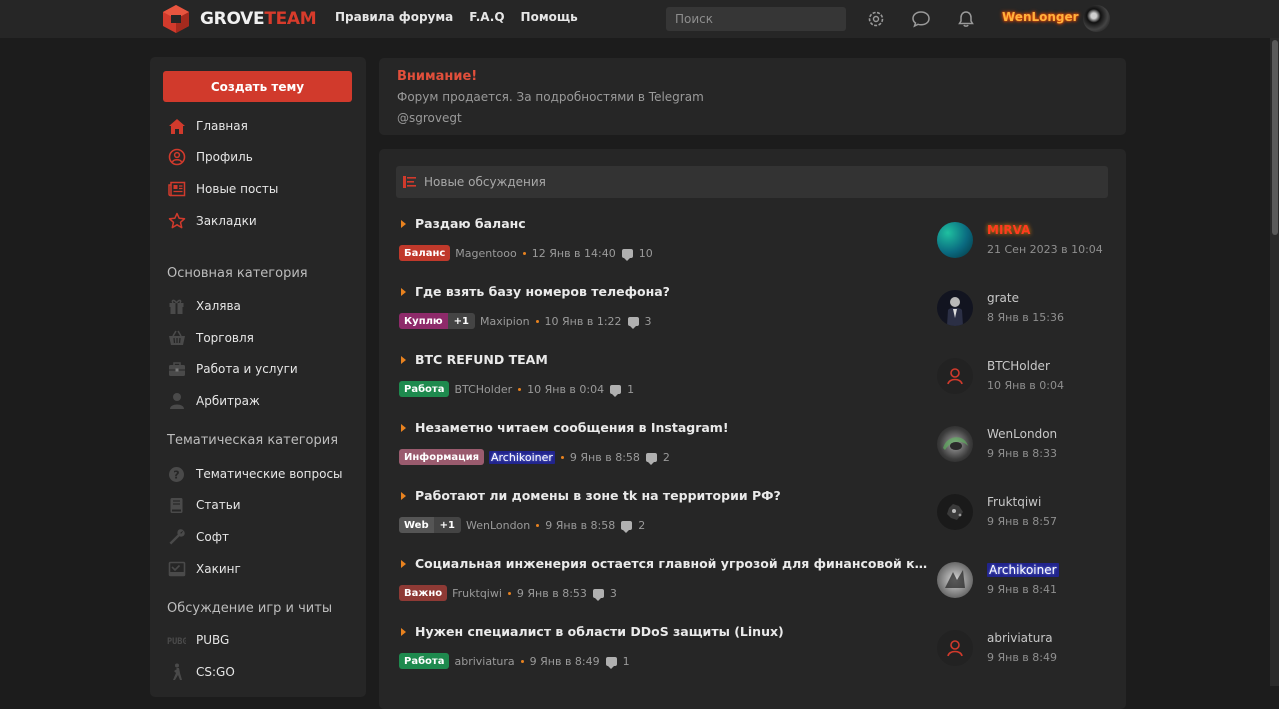  What do you see at coordinates (613, 593) in the screenshot?
I see `thread-replies: 3` at bounding box center [613, 593].